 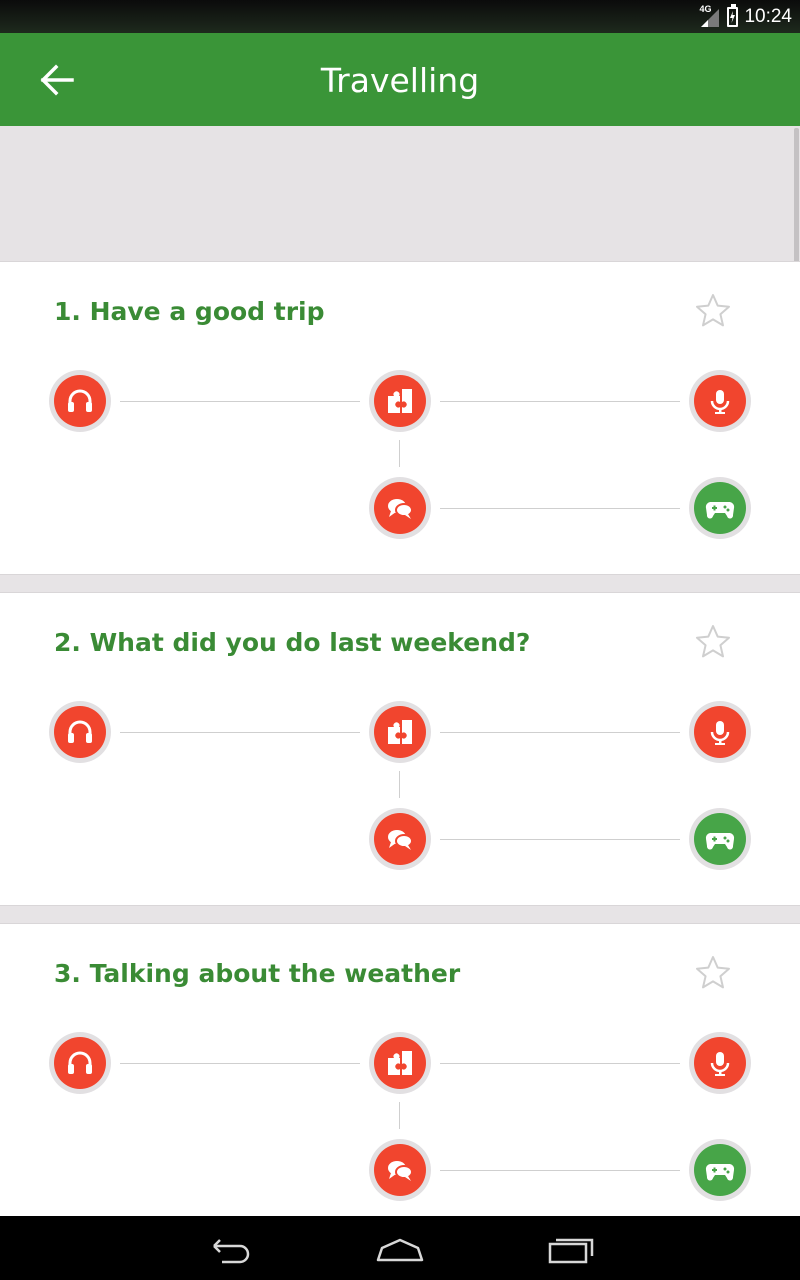 I want to click on status-bar: 4G 10:24, so click(x=400, y=16).